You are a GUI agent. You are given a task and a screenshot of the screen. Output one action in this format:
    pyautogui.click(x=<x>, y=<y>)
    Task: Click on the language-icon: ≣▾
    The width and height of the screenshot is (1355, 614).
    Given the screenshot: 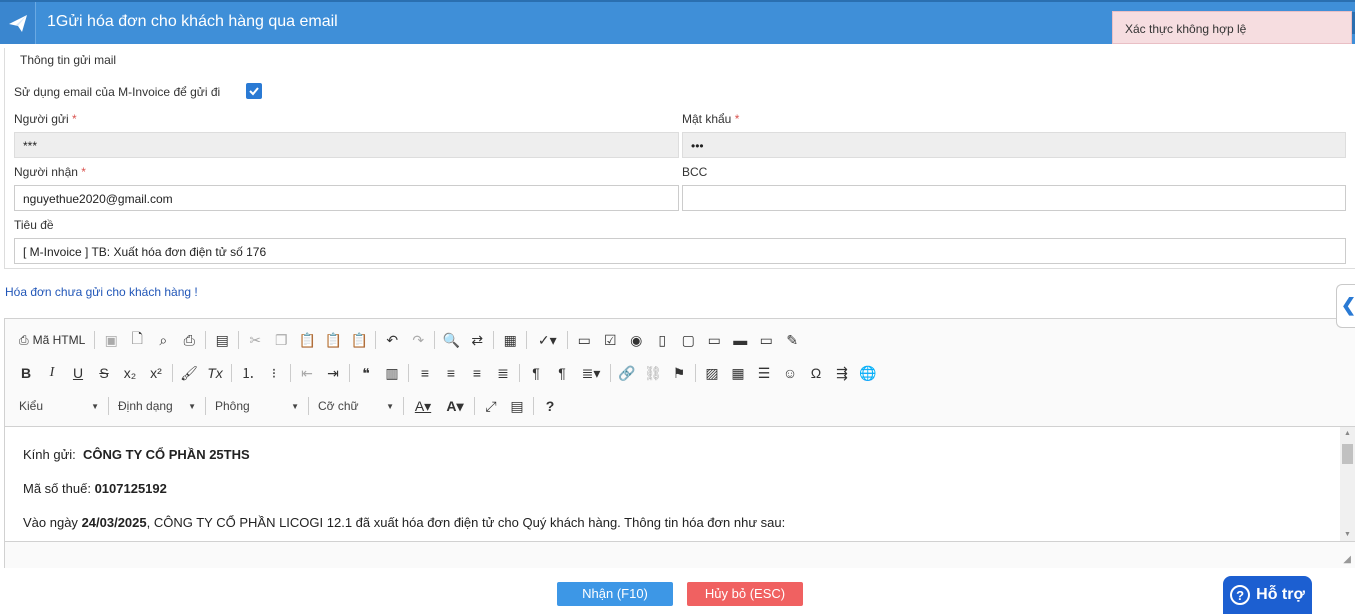 What is the action you would take?
    pyautogui.click(x=591, y=373)
    